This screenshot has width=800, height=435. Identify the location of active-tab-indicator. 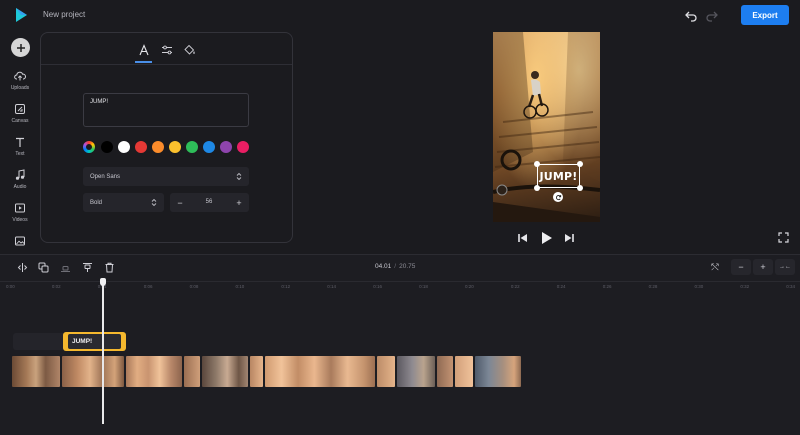
(143, 62).